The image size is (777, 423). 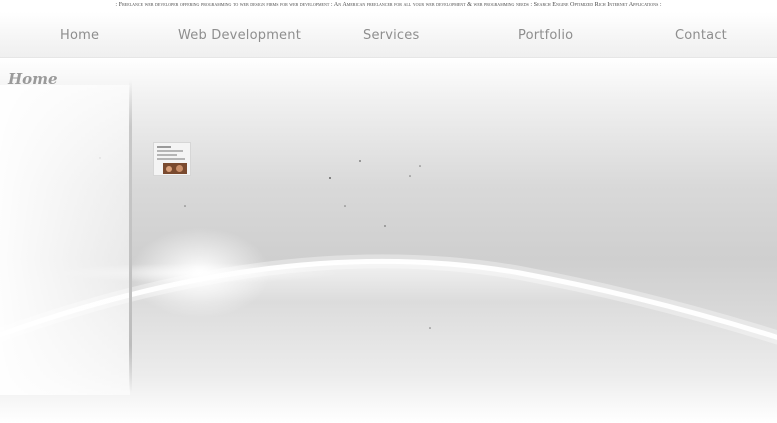 What do you see at coordinates (130, 236) in the screenshot?
I see `sidebar-divider` at bounding box center [130, 236].